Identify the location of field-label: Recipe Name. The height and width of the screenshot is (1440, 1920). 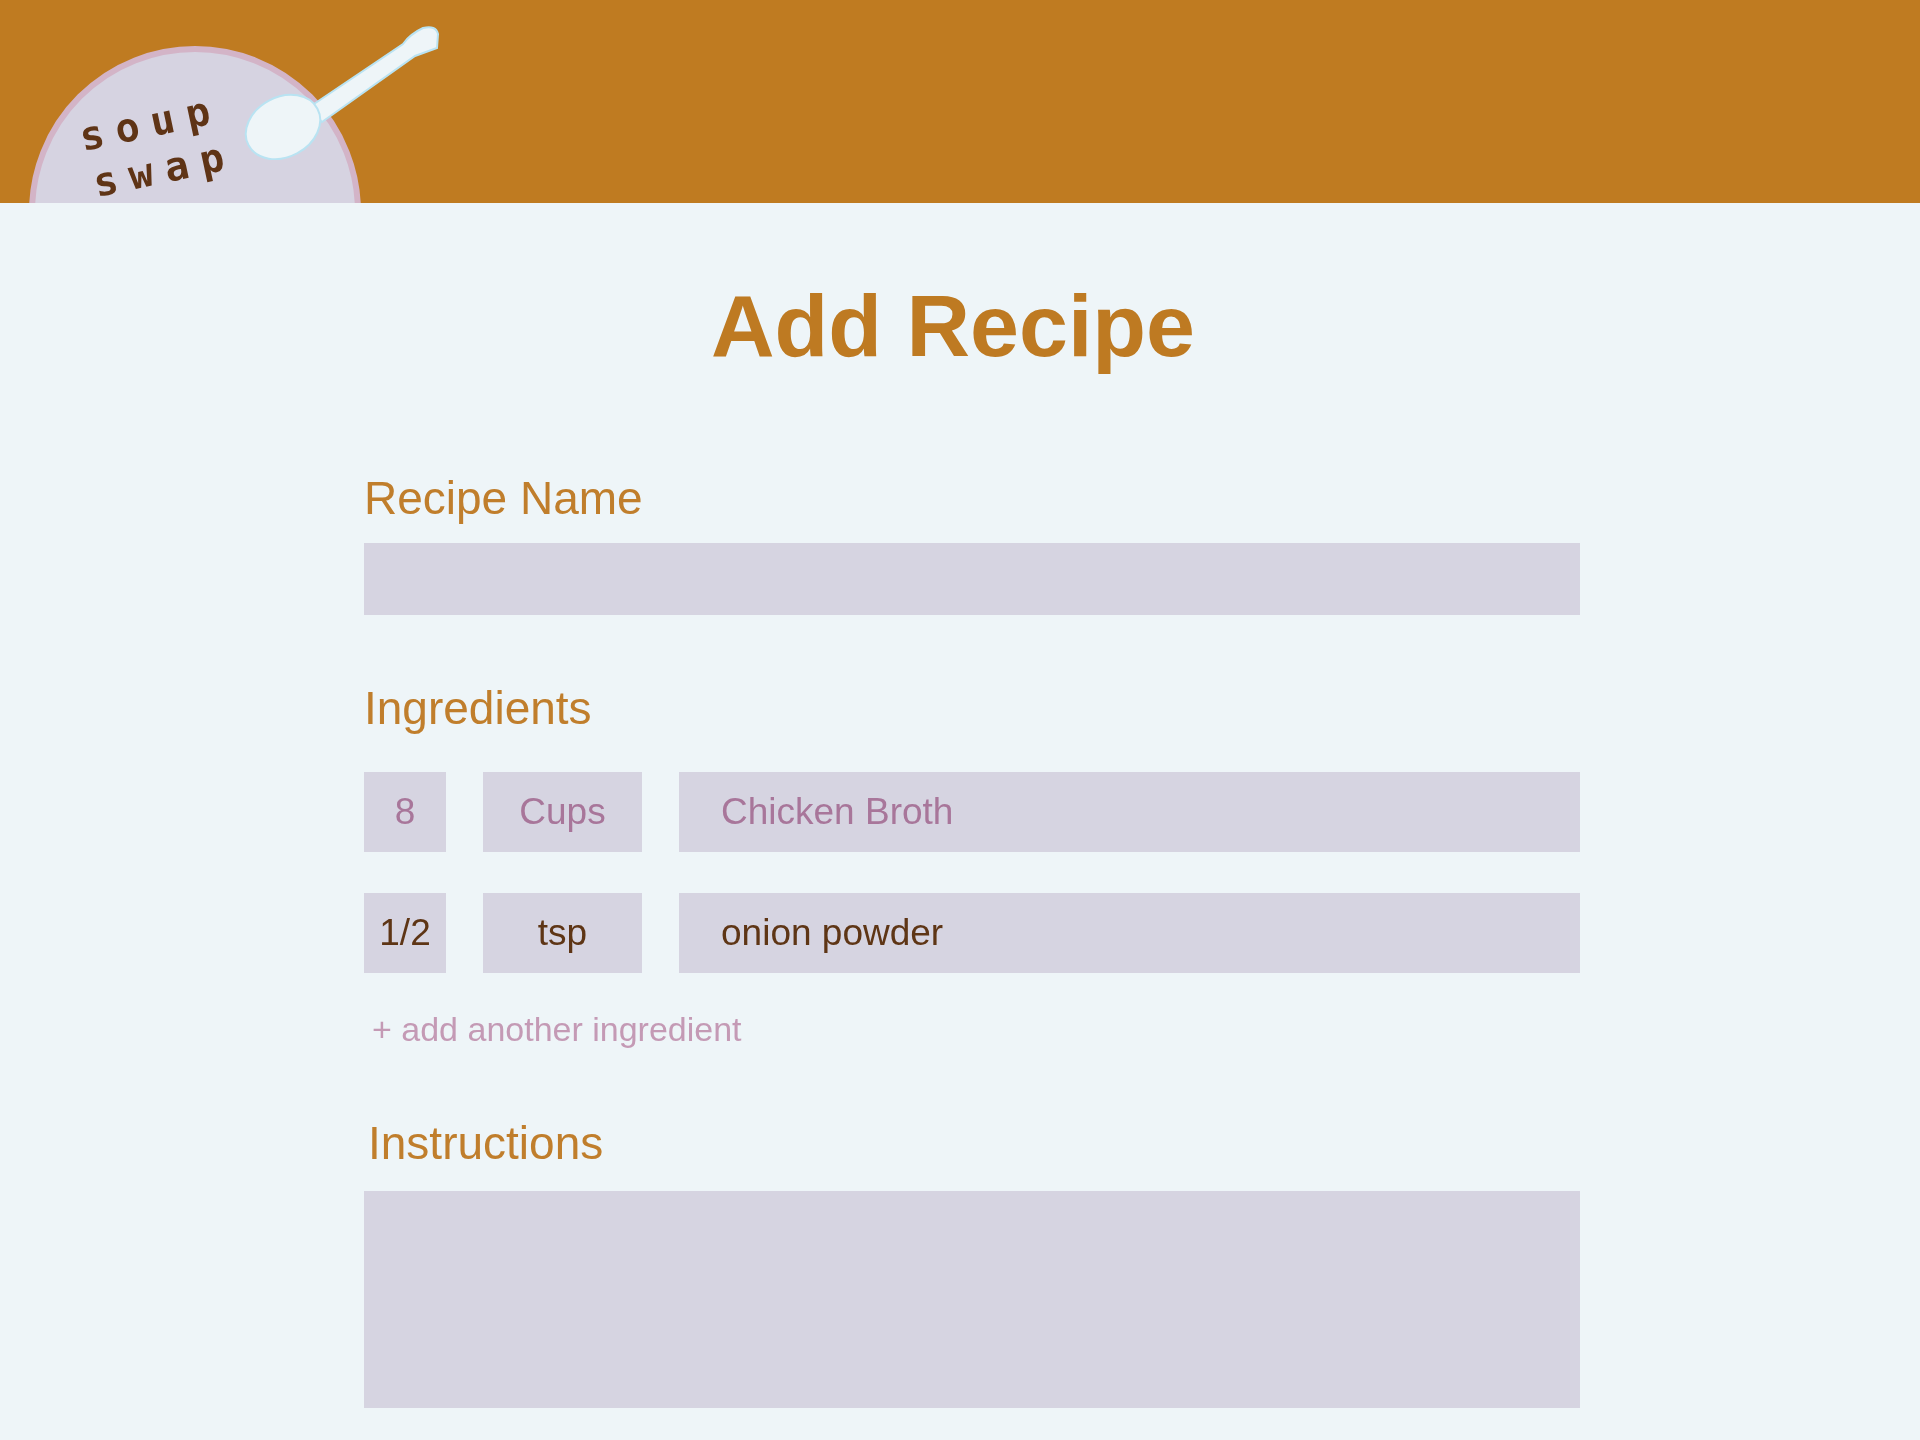
(504, 498).